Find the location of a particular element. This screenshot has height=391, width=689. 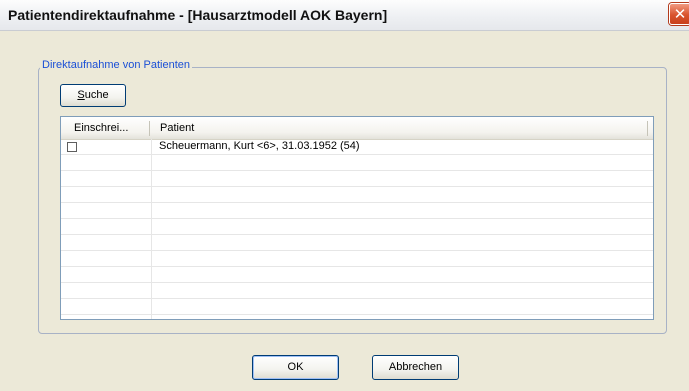

table-row: Scheuermann, Kurt <6>, 31.03.1952 (54) is located at coordinates (357, 147).